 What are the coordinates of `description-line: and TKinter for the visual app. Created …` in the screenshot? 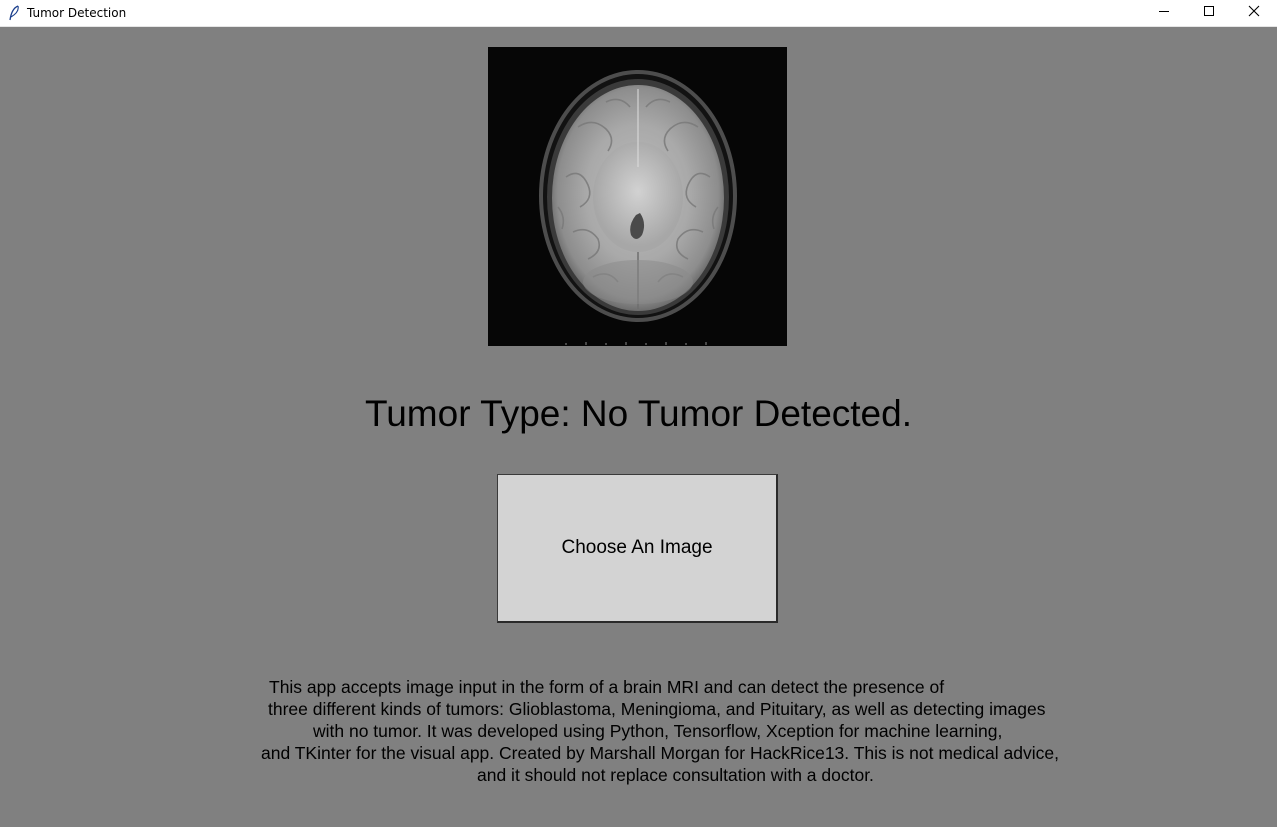 It's located at (660, 753).